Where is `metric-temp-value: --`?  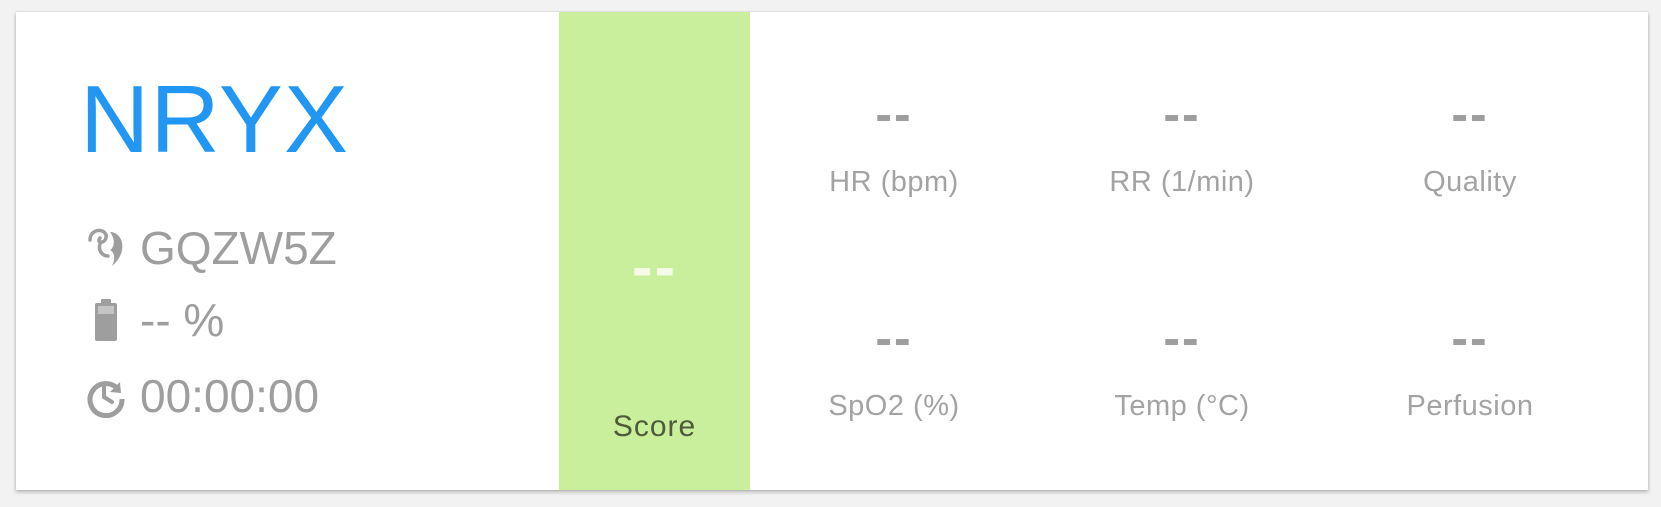 metric-temp-value: -- is located at coordinates (1182, 338).